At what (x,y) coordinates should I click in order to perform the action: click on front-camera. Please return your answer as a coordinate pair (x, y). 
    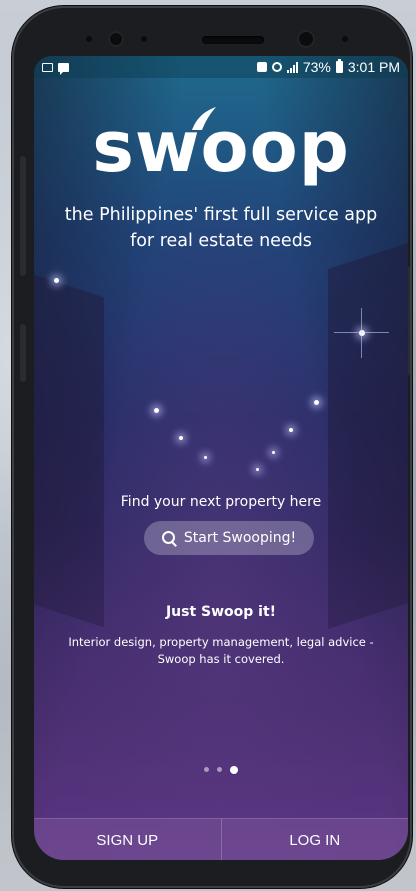
    Looking at the image, I should click on (306, 39).